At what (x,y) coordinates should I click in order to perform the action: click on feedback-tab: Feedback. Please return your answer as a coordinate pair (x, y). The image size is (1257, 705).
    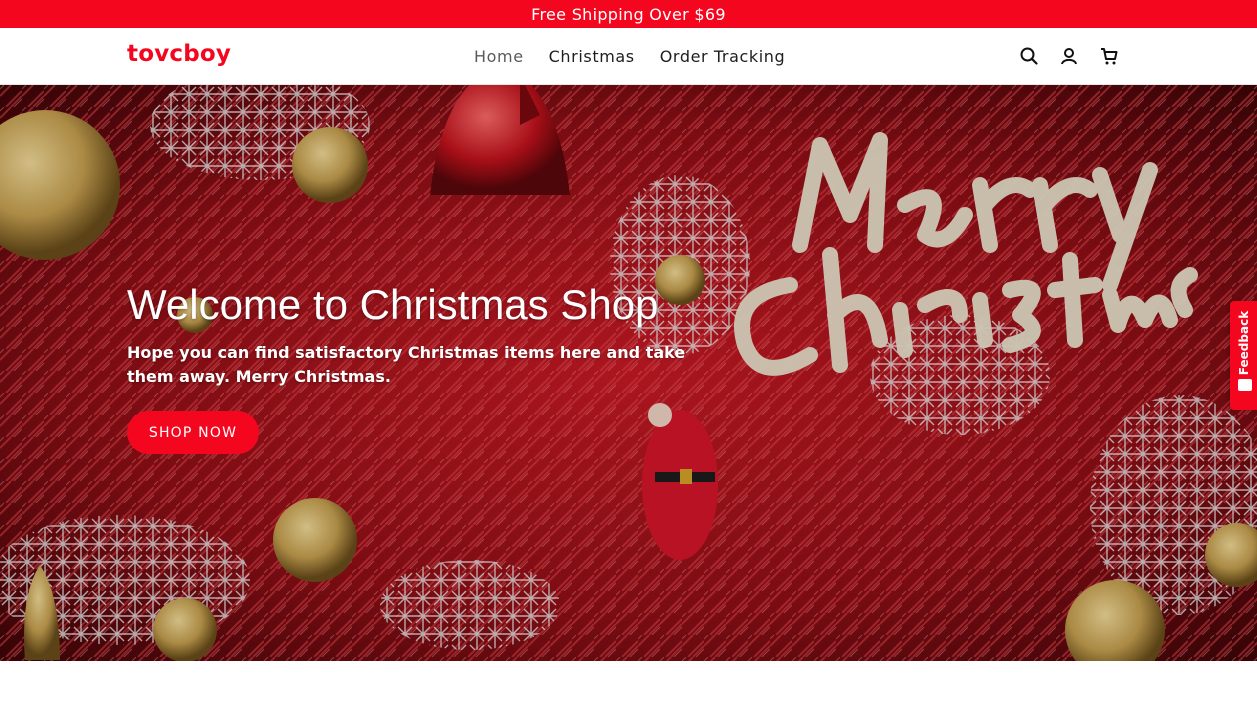
    Looking at the image, I should click on (1243, 355).